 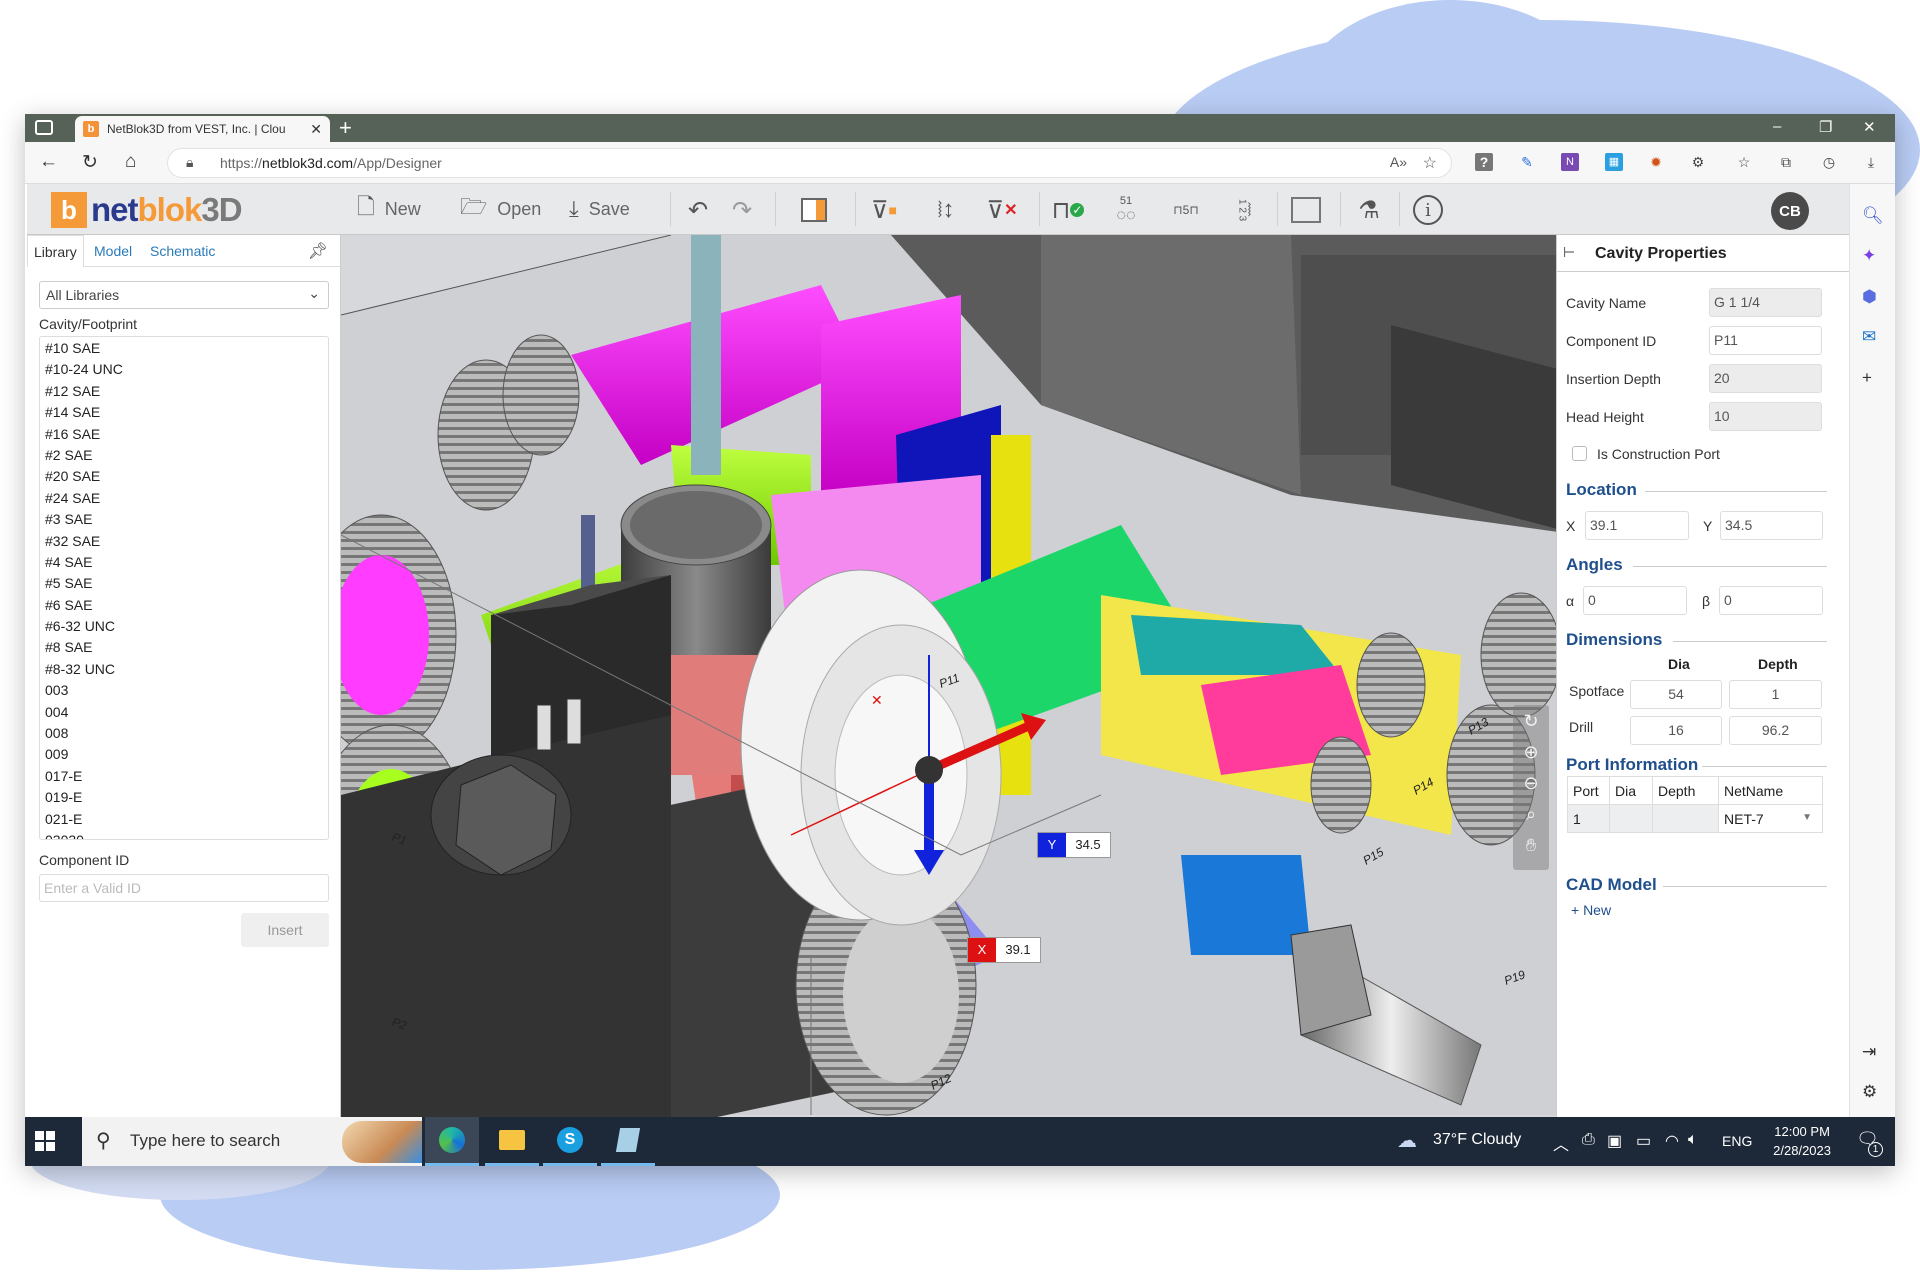 What do you see at coordinates (1771, 525) in the screenshot?
I see `location-y-field: 34.5` at bounding box center [1771, 525].